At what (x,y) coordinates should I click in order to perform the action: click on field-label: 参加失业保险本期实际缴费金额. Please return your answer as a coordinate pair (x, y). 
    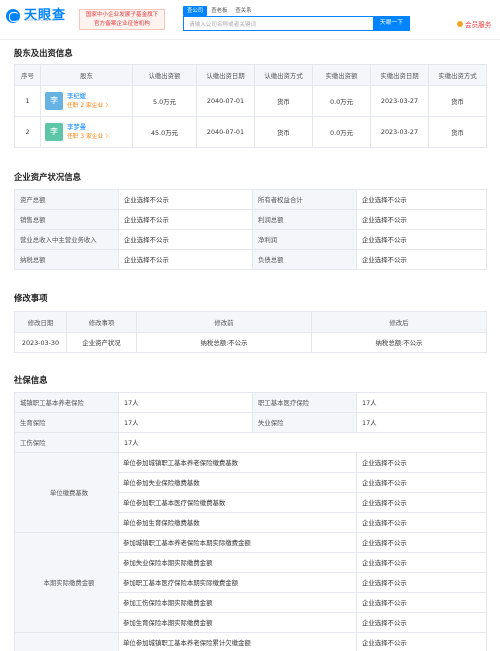
    Looking at the image, I should click on (237, 562).